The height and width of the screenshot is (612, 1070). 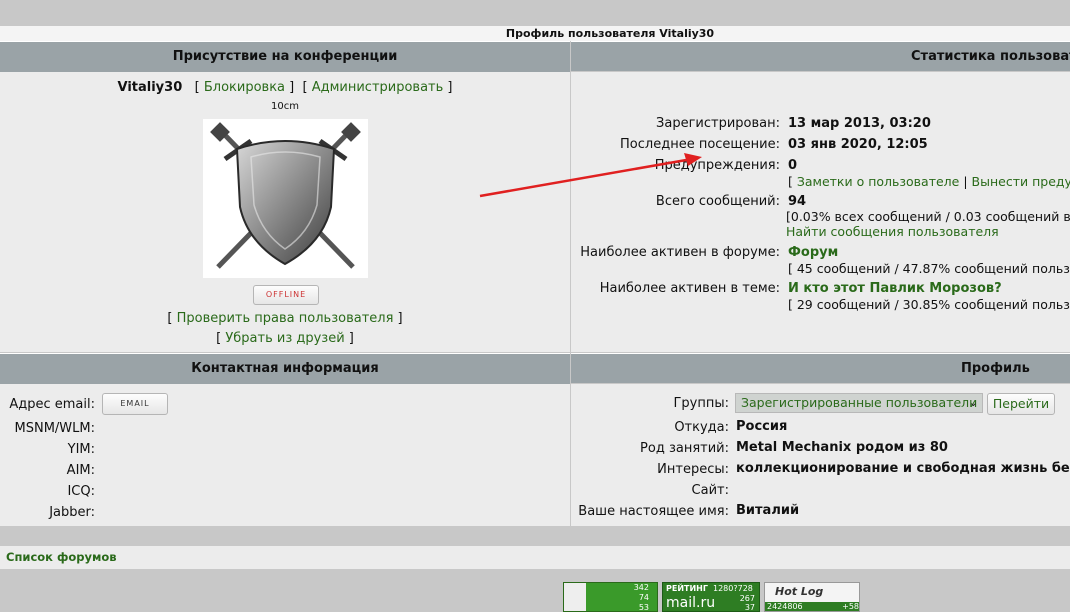 I want to click on avatar, so click(x=285, y=198).